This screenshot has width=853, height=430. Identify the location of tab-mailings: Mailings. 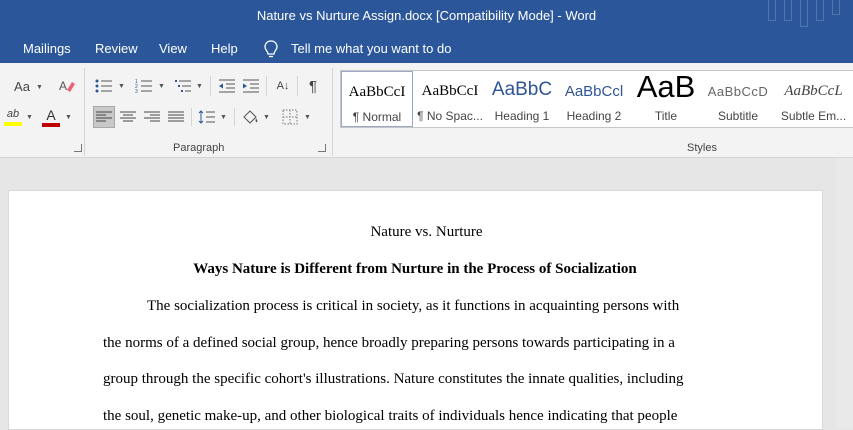
(47, 48).